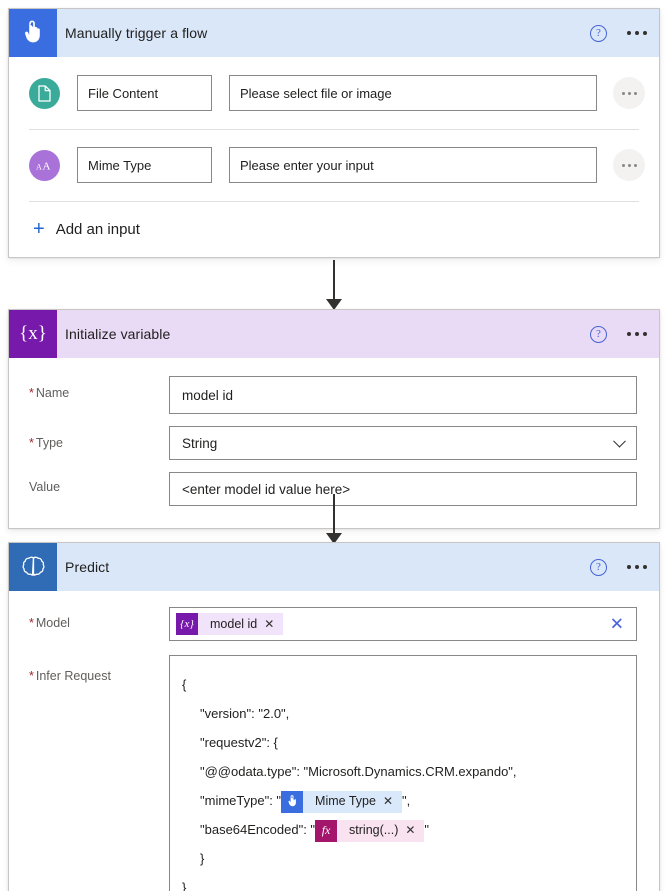 The image size is (668, 891). What do you see at coordinates (241, 800) in the screenshot?
I see `code-mimetype-prefix: "mimeType": "` at bounding box center [241, 800].